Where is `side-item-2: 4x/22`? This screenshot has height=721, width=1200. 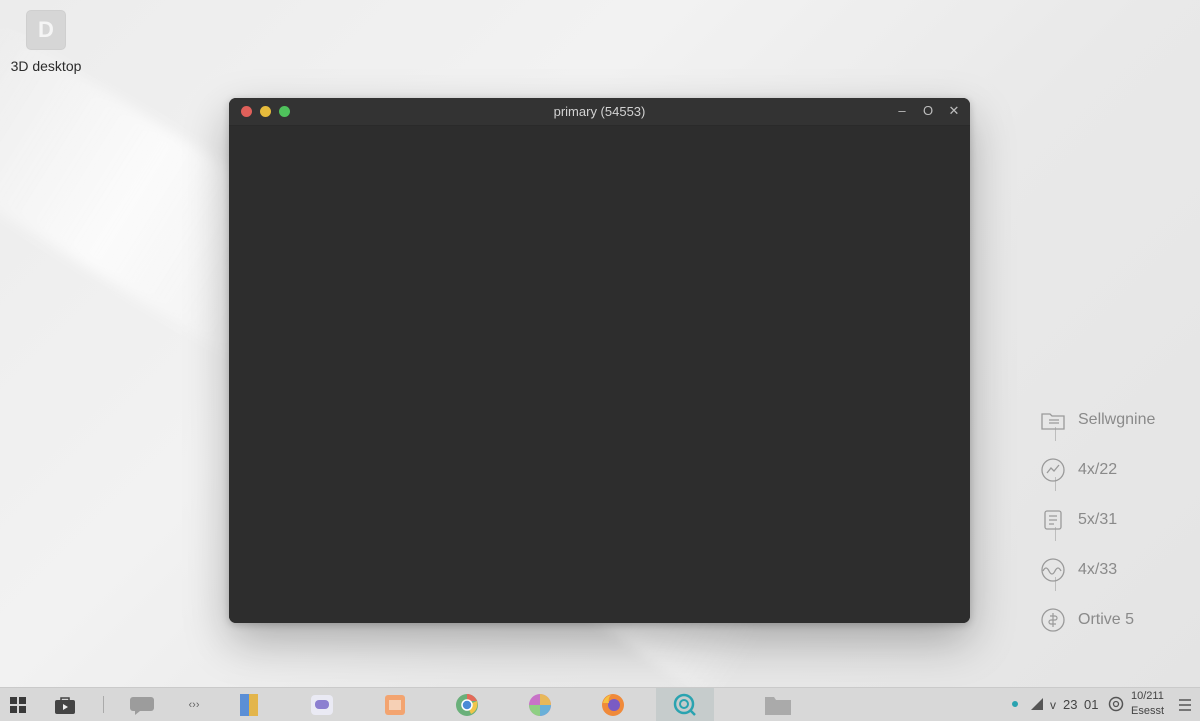
side-item-2: 4x/22 is located at coordinates (1120, 470).